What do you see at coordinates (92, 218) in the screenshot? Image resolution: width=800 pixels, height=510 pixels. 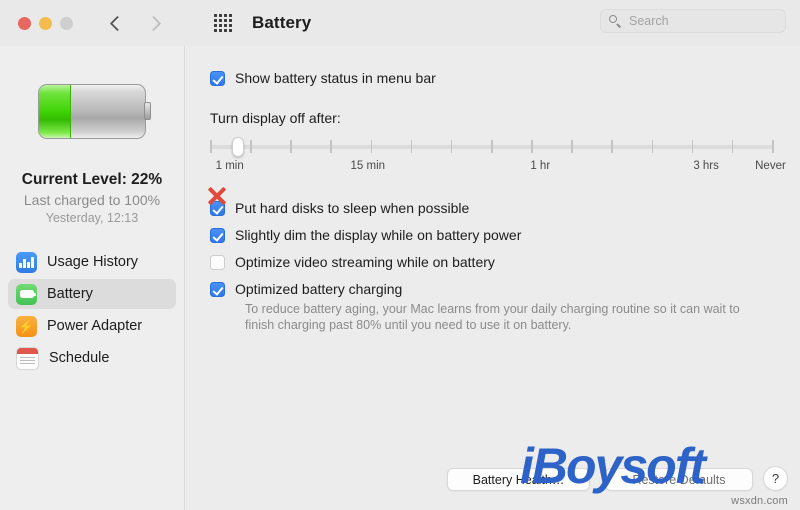 I see `last-charged-time: Yesterday, 12:13` at bounding box center [92, 218].